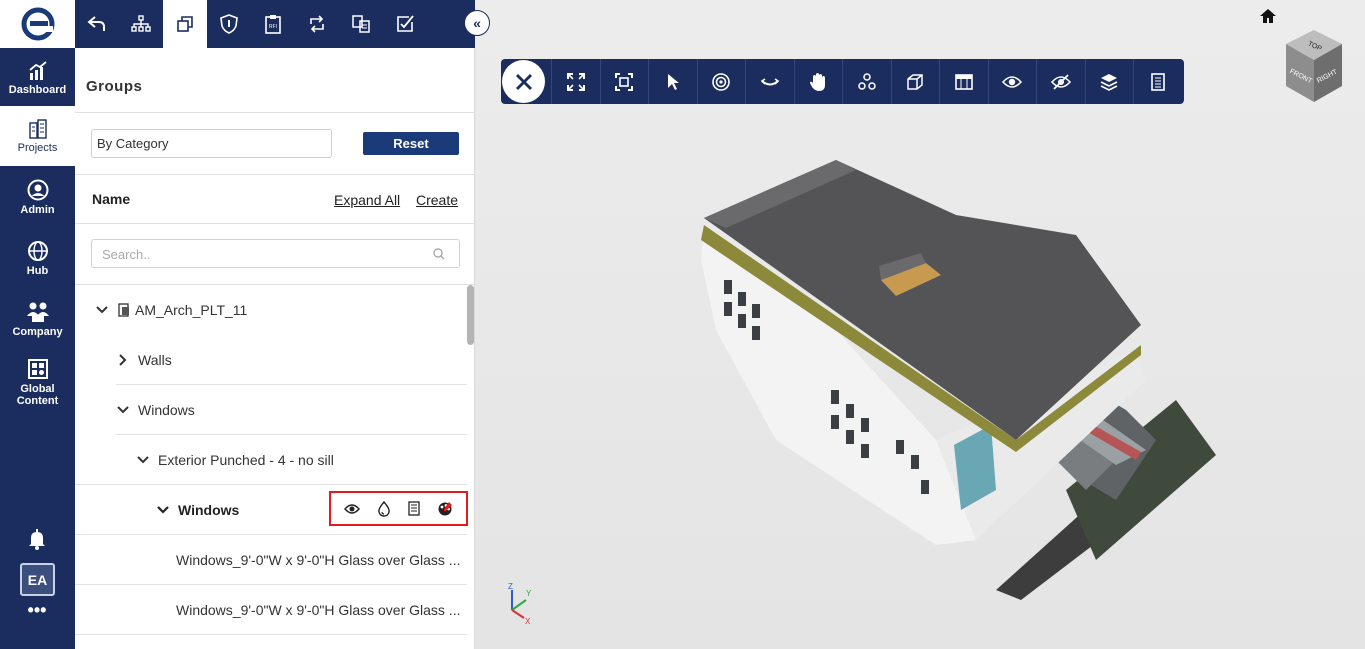 The height and width of the screenshot is (649, 1365). Describe the element at coordinates (398, 508) in the screenshot. I see `row-actions-toolbar` at that location.